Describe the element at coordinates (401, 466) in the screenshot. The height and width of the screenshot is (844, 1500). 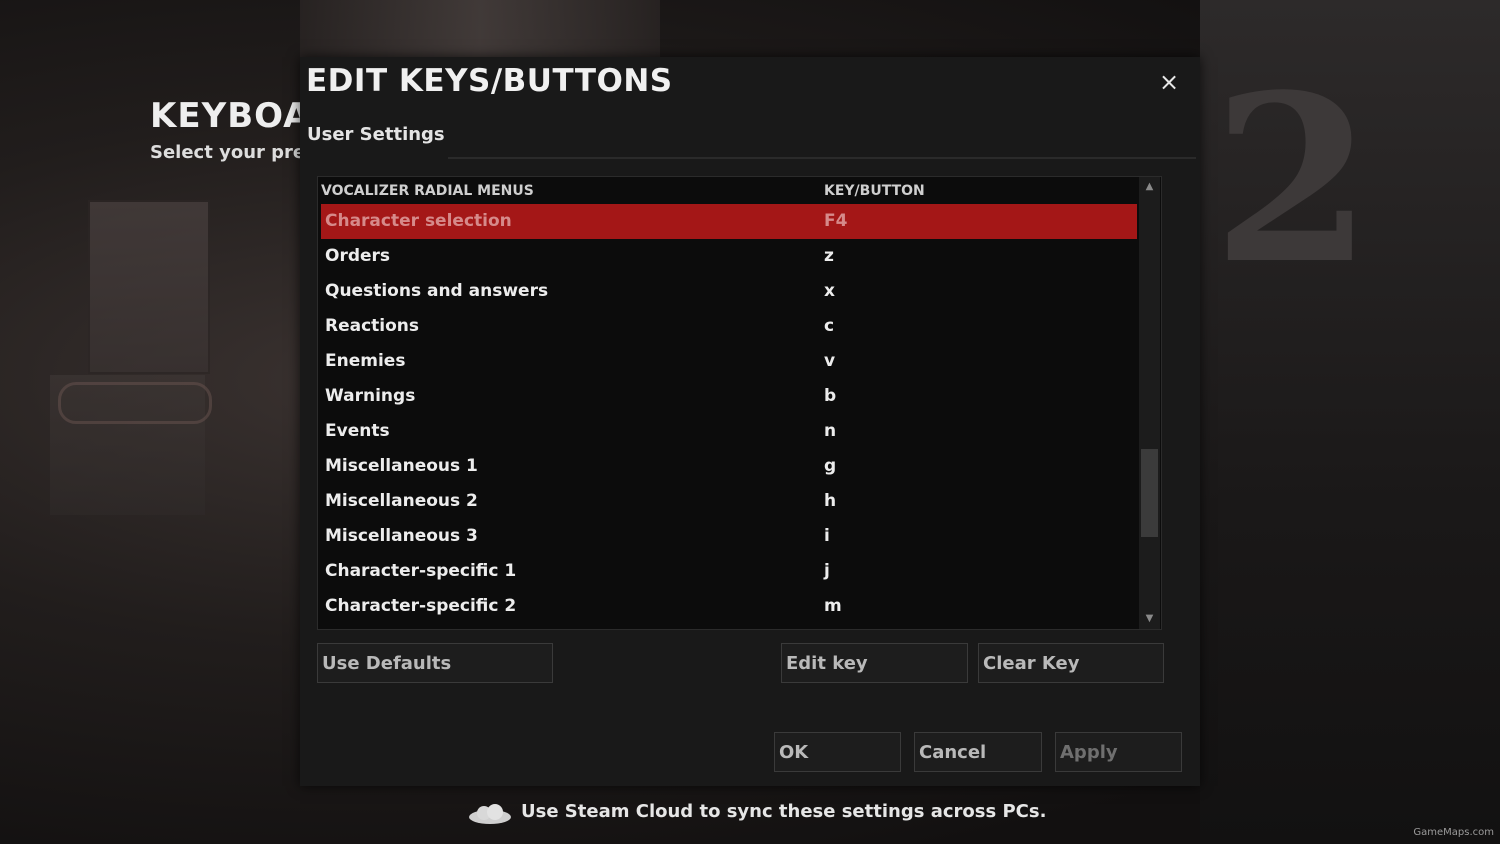
I see `row-action: Miscellaneous 1` at that location.